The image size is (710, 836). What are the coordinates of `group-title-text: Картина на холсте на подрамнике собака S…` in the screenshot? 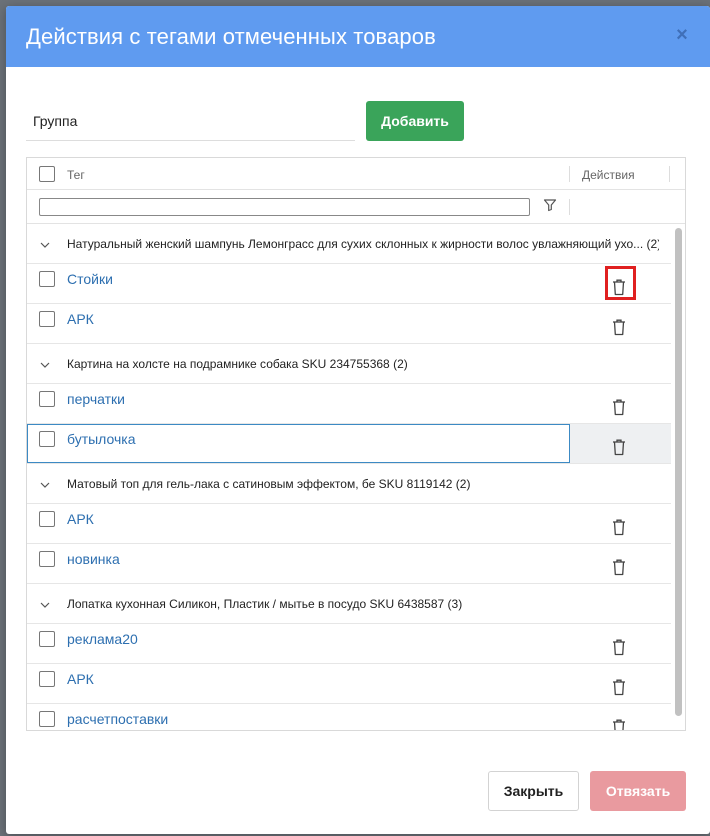 It's located at (228, 364).